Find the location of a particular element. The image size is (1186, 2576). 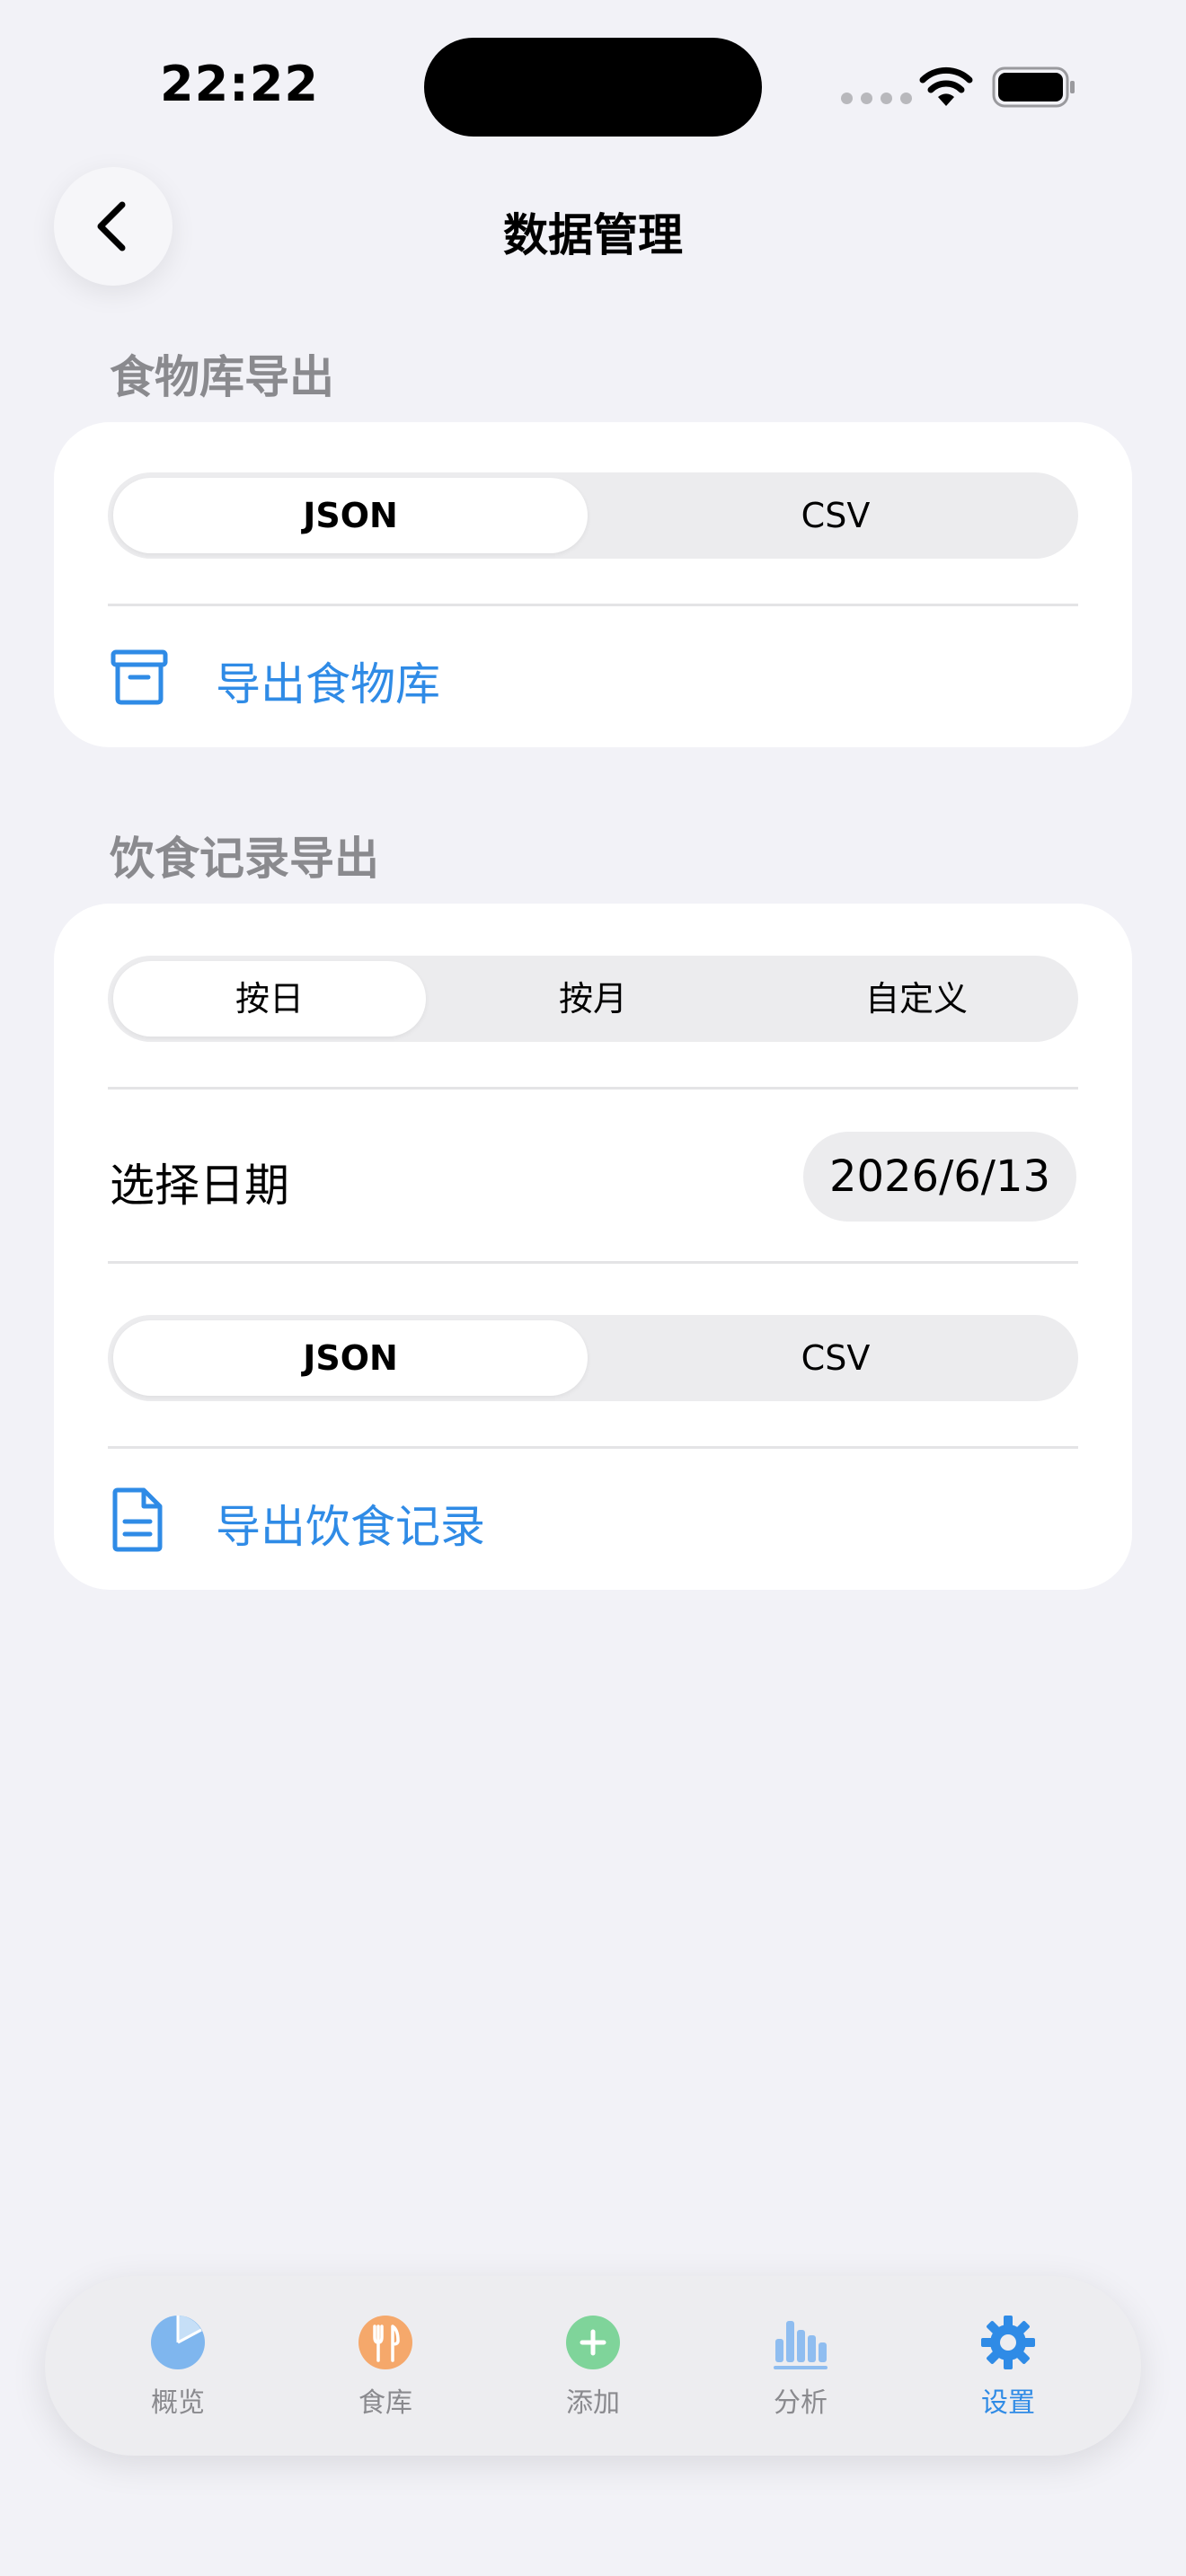

segment-by-day: 按日 is located at coordinates (269, 999).